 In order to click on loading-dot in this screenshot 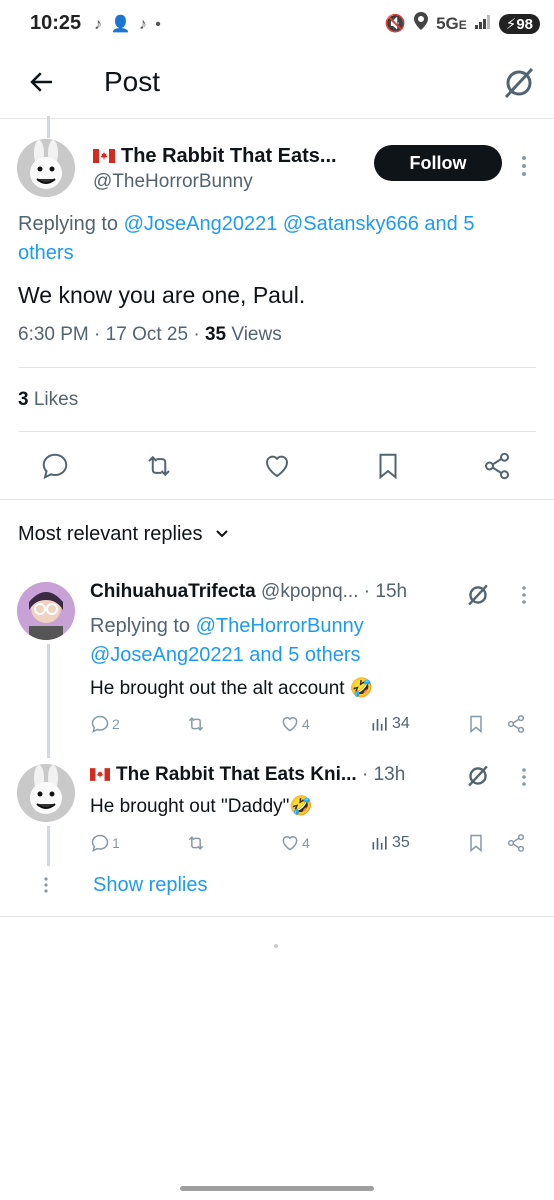, I will do `click(276, 946)`.